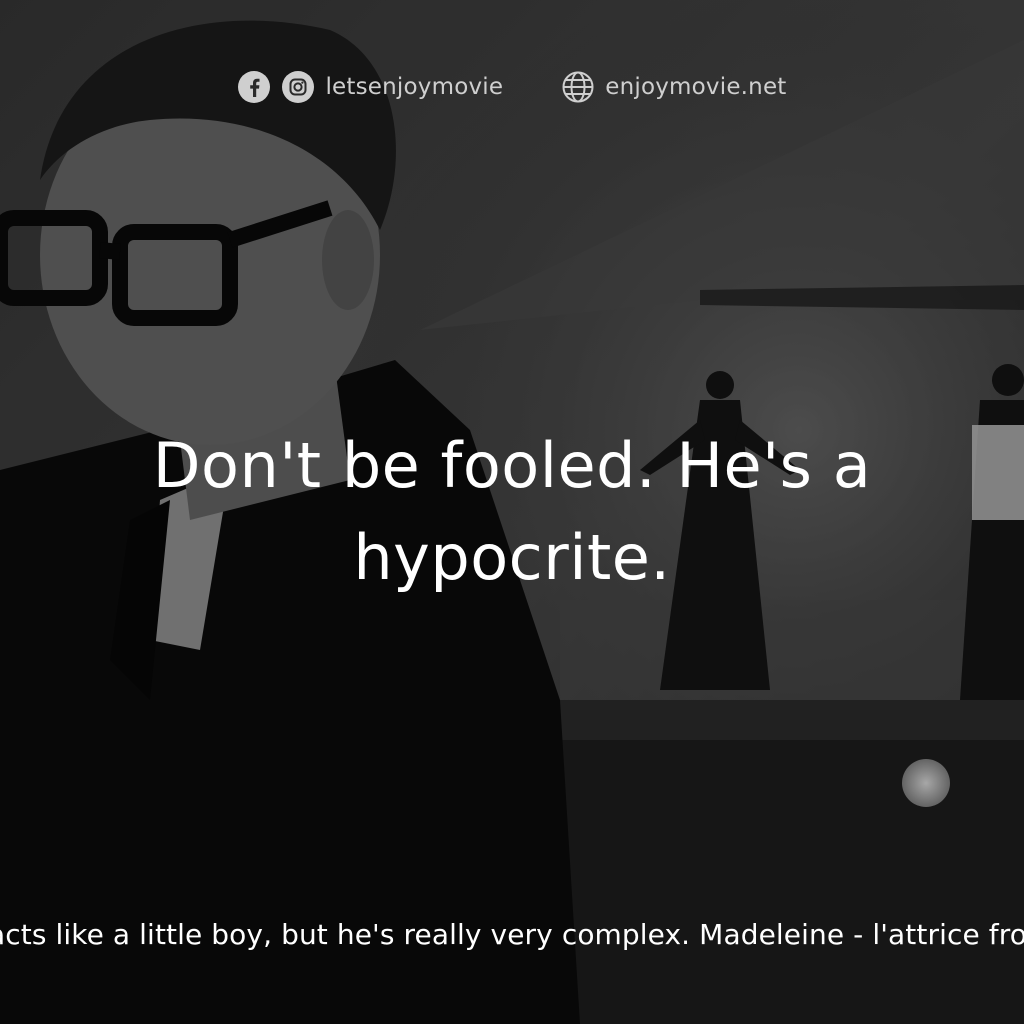 The width and height of the screenshot is (1024, 1024). Describe the element at coordinates (254, 87) in the screenshot. I see `facebook-icon` at that location.